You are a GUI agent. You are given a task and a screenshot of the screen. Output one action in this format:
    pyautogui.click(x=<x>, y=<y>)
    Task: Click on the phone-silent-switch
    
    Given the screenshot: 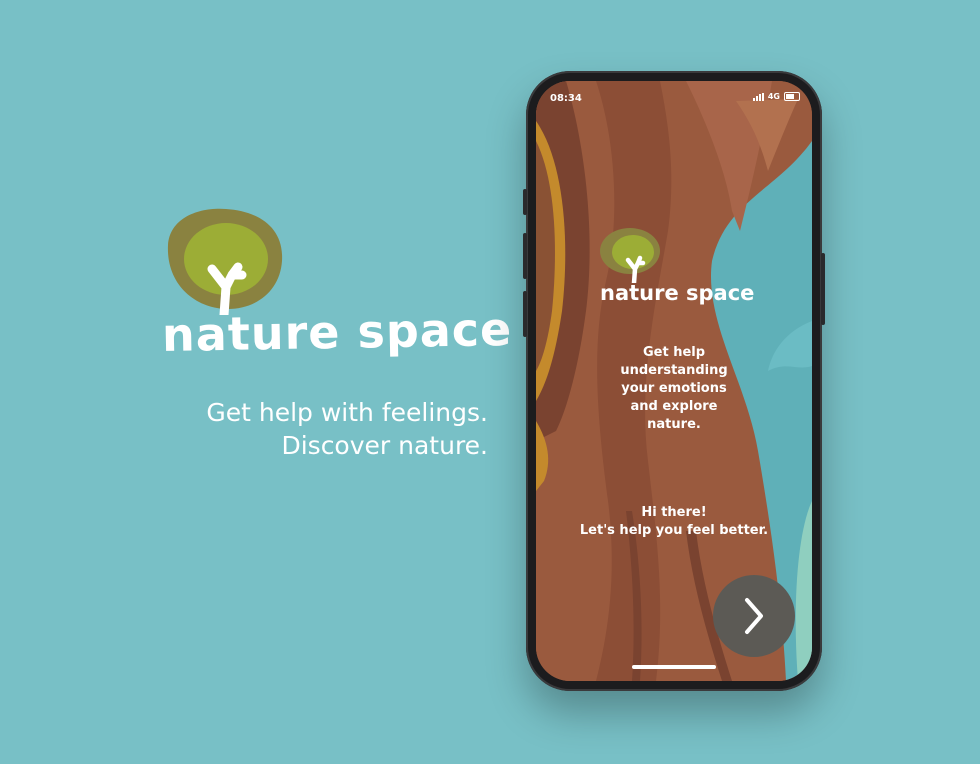 What is the action you would take?
    pyautogui.click(x=525, y=202)
    